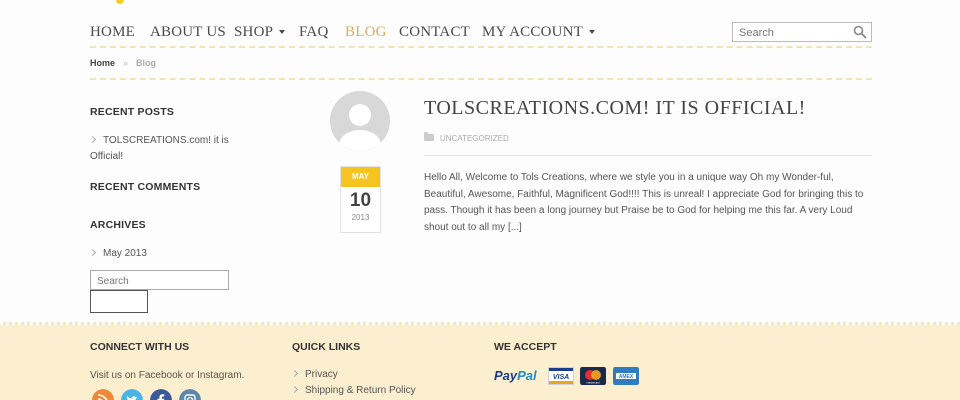 The image size is (960, 400). Describe the element at coordinates (366, 32) in the screenshot. I see `nav-blog: BLOG` at that location.